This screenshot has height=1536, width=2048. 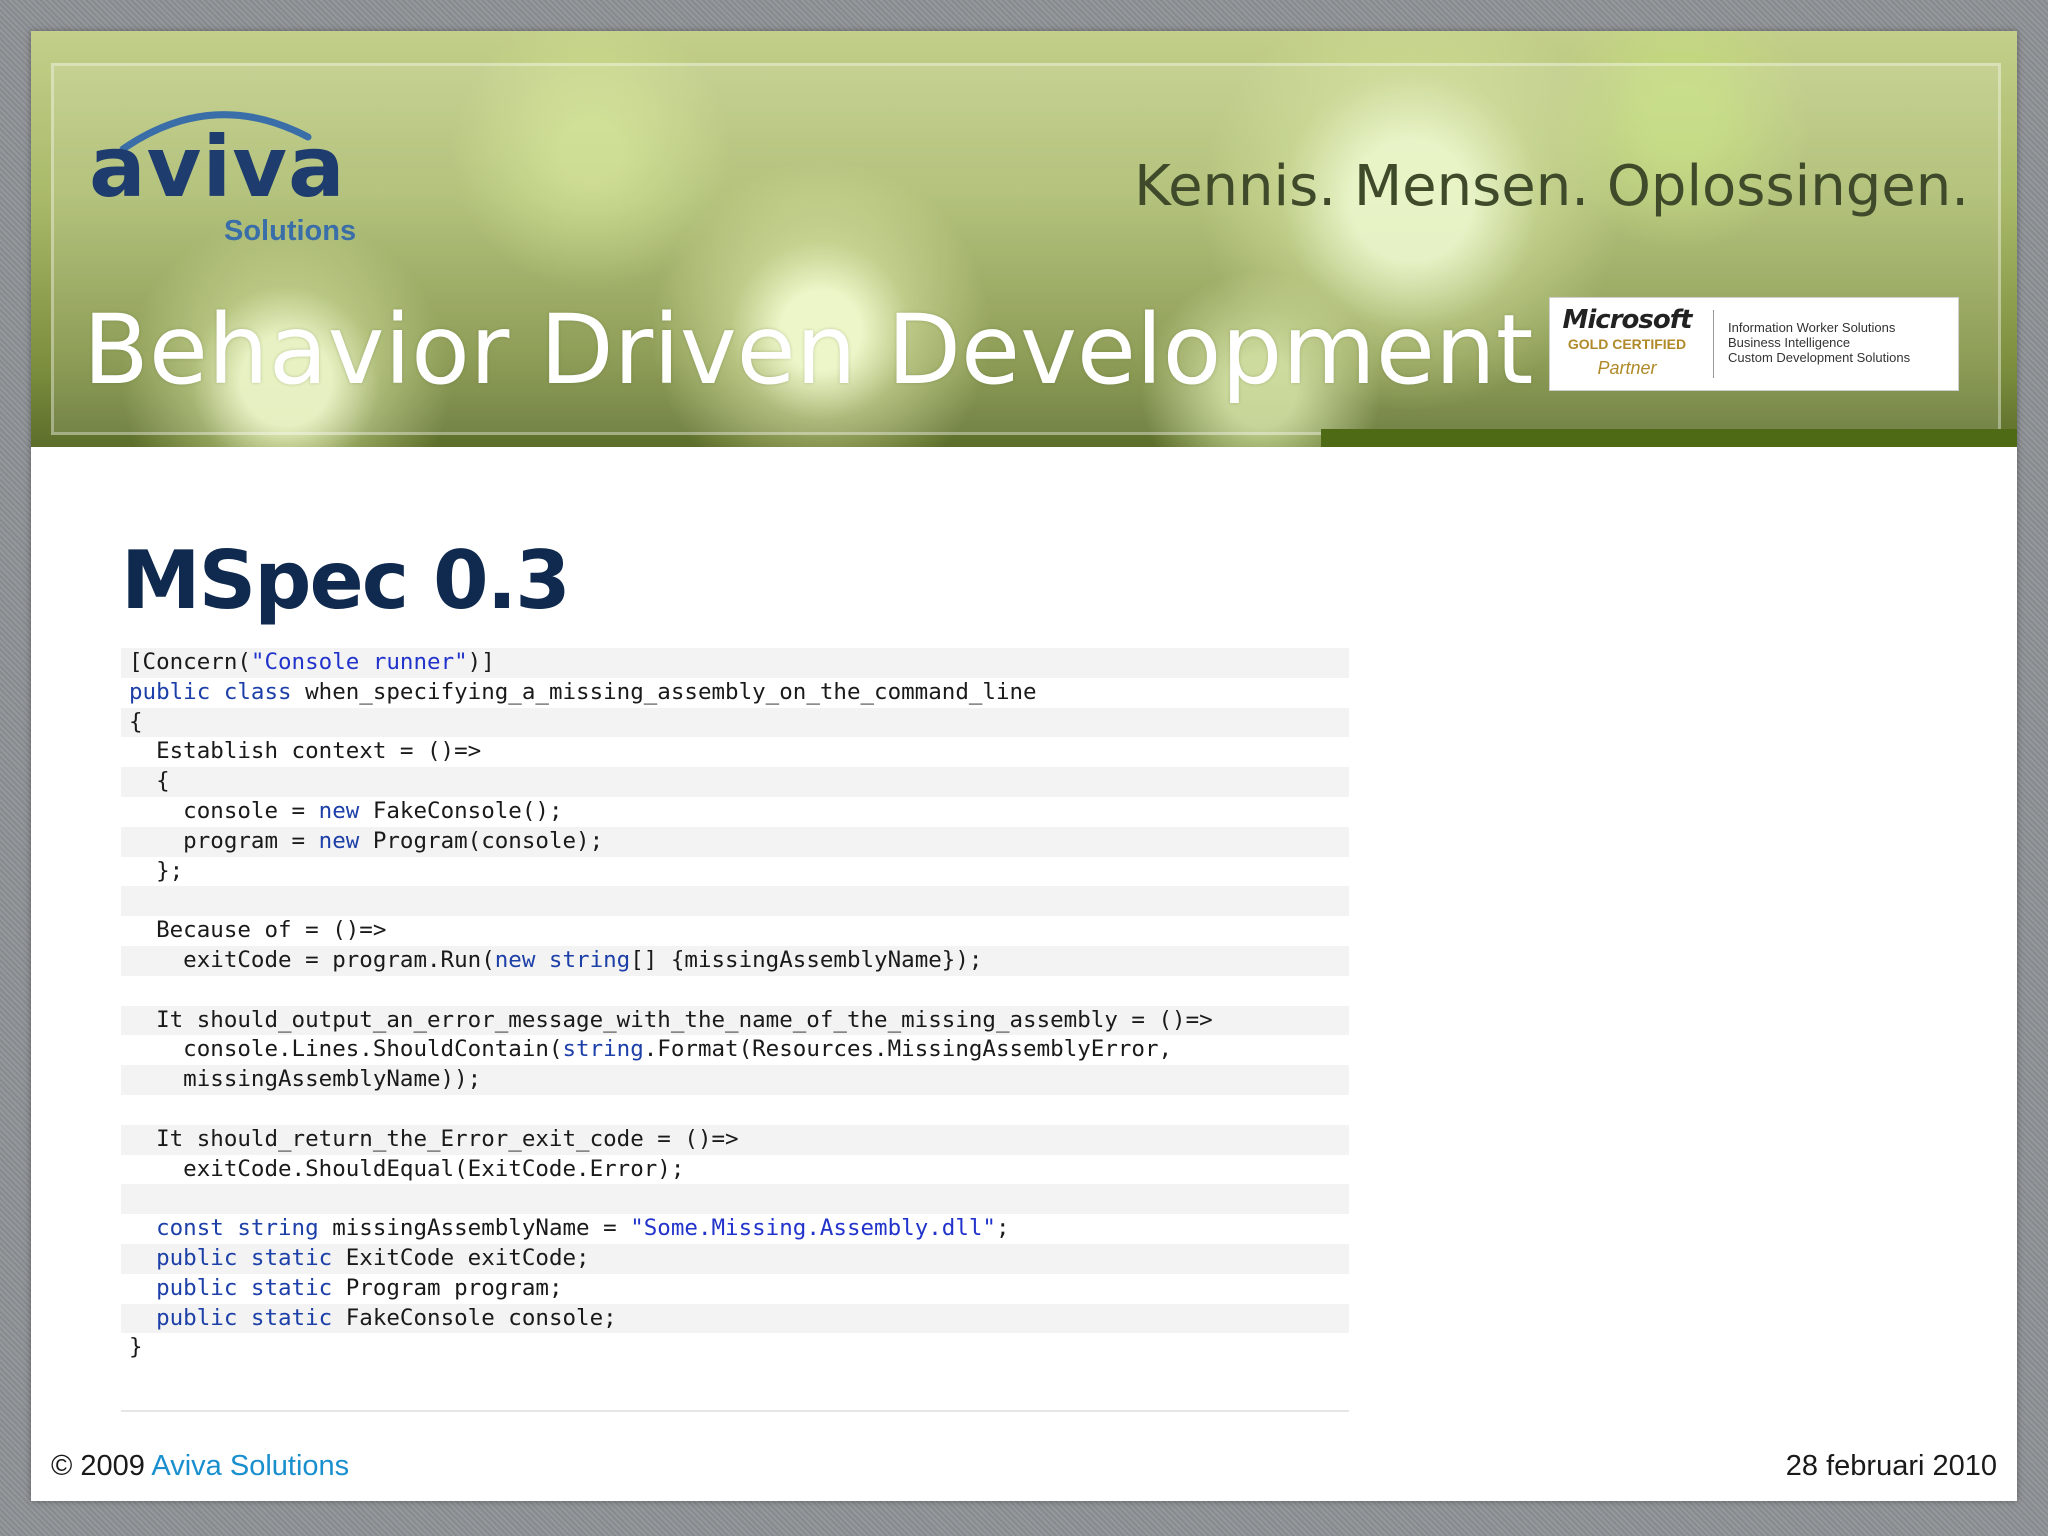 I want to click on copyright-text: © 2009, so click(x=101, y=1466).